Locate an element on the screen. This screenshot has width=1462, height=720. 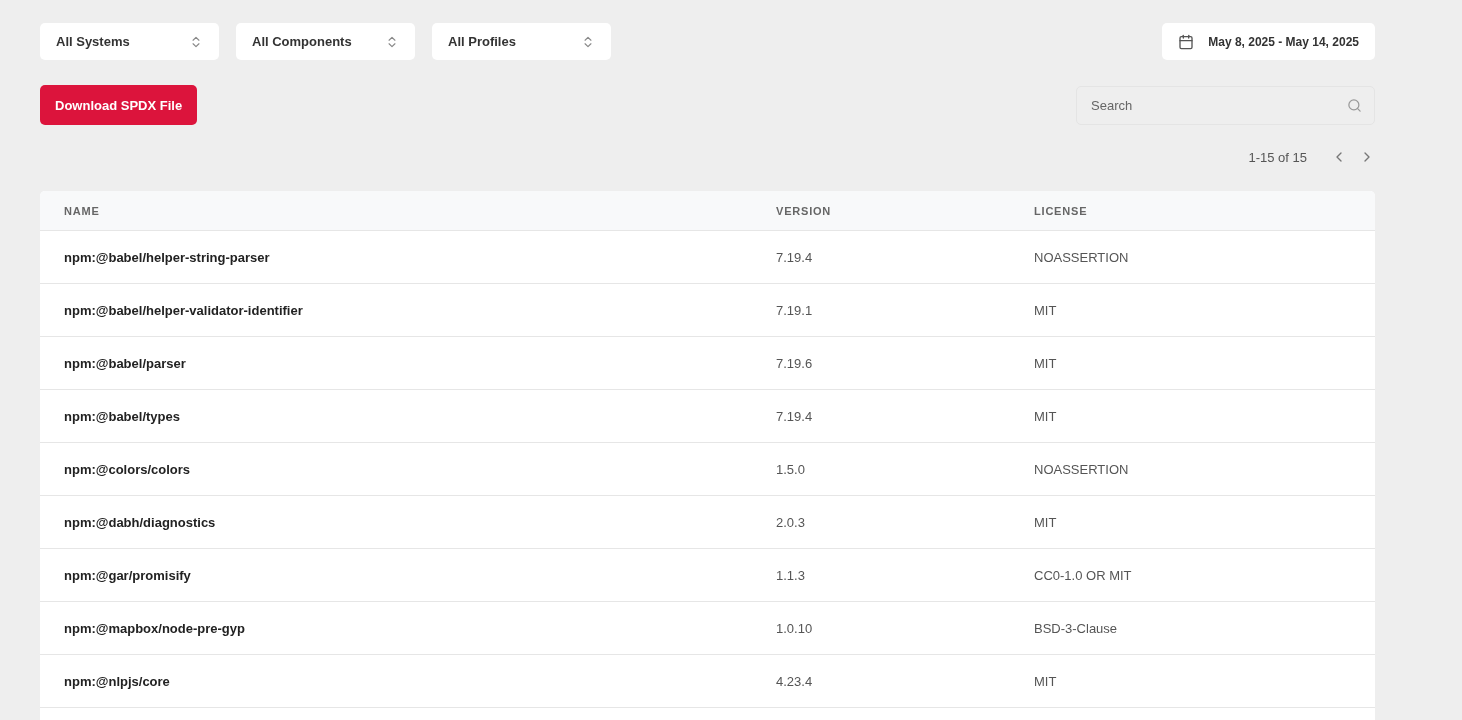
table-cell-text: 4.23.4 is located at coordinates (794, 681).